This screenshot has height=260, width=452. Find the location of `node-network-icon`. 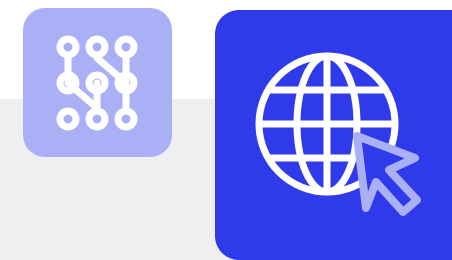

node-network-icon is located at coordinates (96, 82).